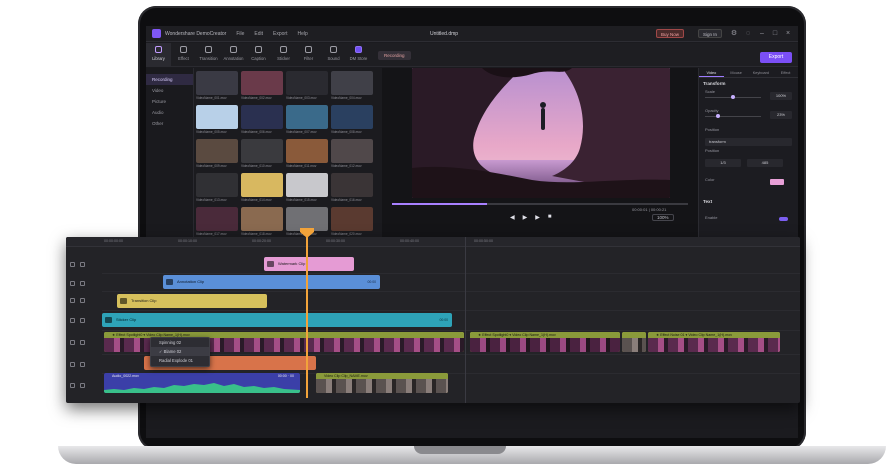 This screenshot has width=887, height=474. What do you see at coordinates (785, 72) in the screenshot?
I see `tab-effect: Effect` at bounding box center [785, 72].